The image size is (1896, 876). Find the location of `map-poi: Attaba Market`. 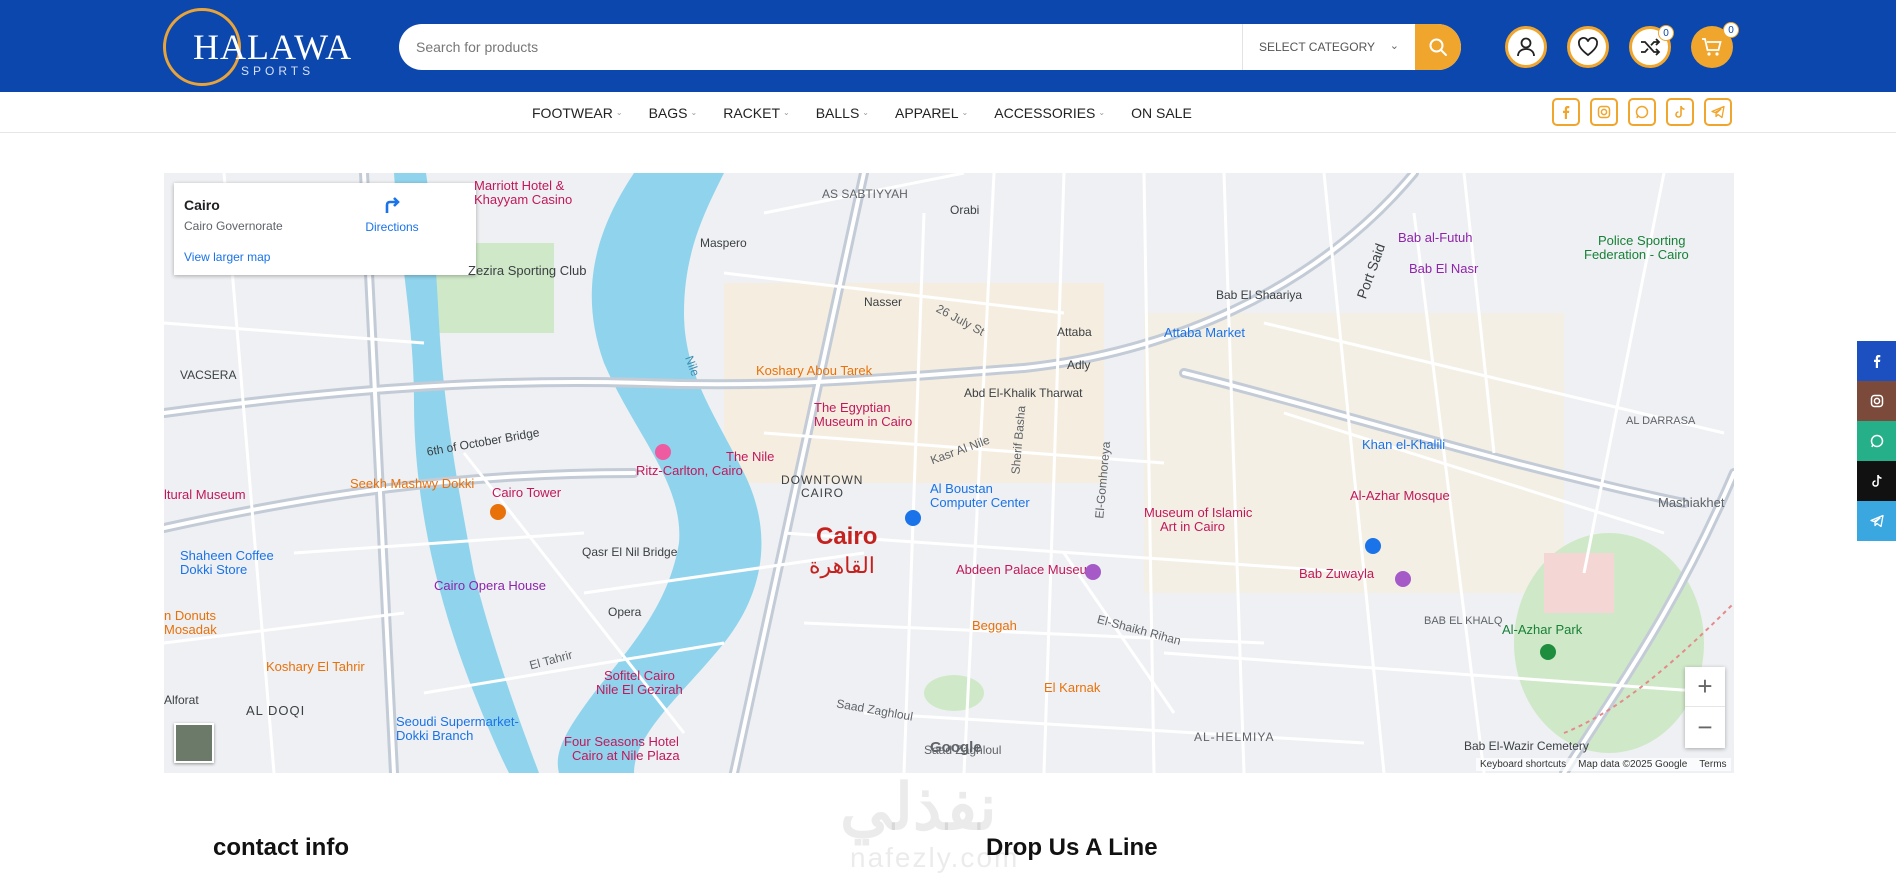

map-poi: Attaba Market is located at coordinates (1204, 332).